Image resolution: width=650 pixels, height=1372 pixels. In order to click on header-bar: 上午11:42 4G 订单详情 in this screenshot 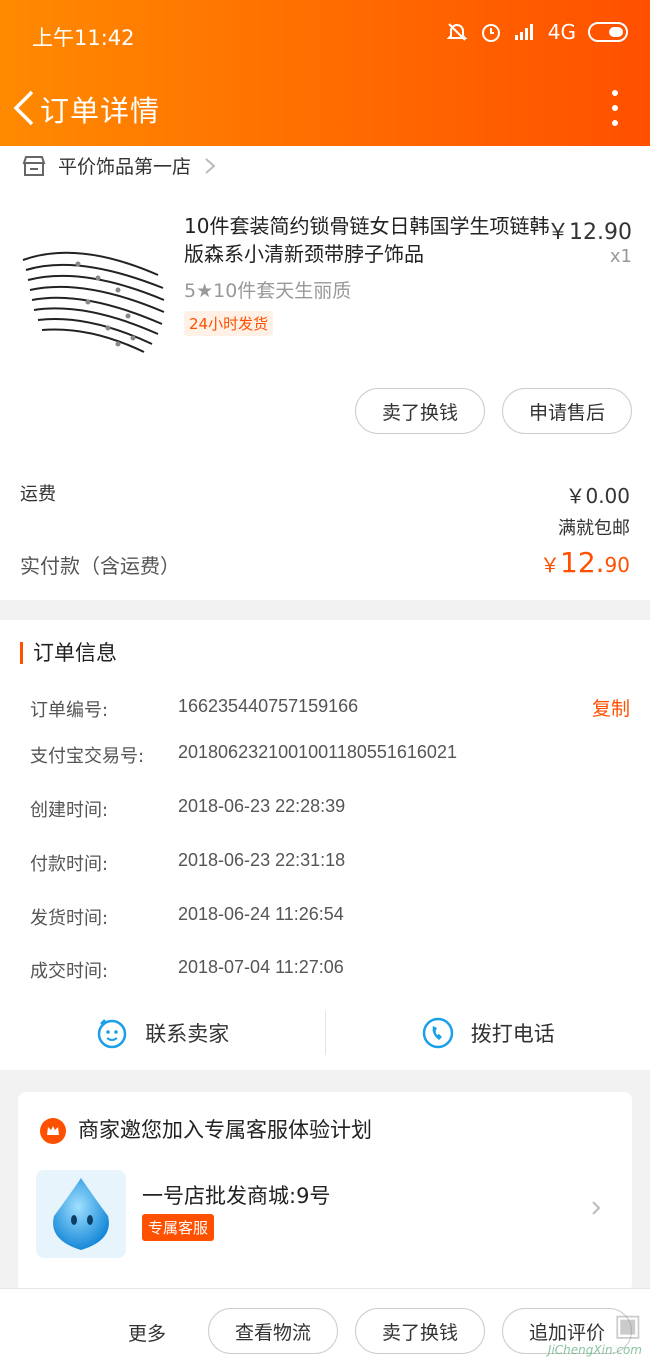, I will do `click(325, 73)`.